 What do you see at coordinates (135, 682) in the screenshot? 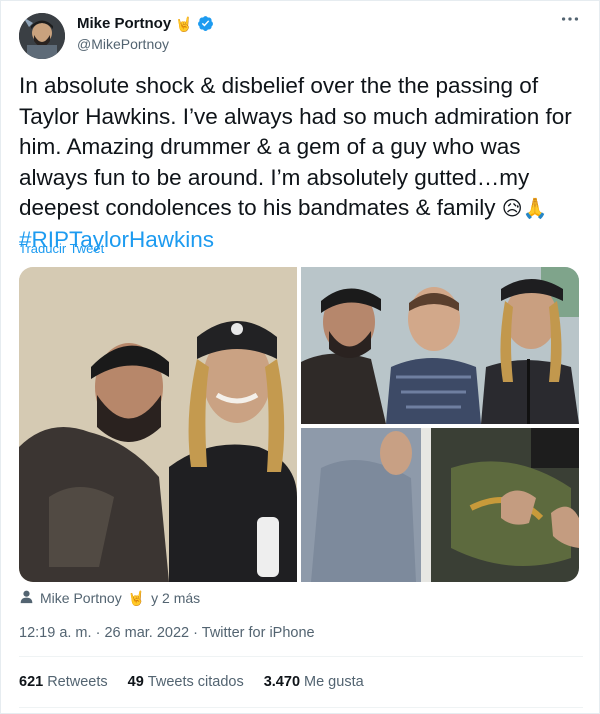
I see `quotes-count: 49` at bounding box center [135, 682].